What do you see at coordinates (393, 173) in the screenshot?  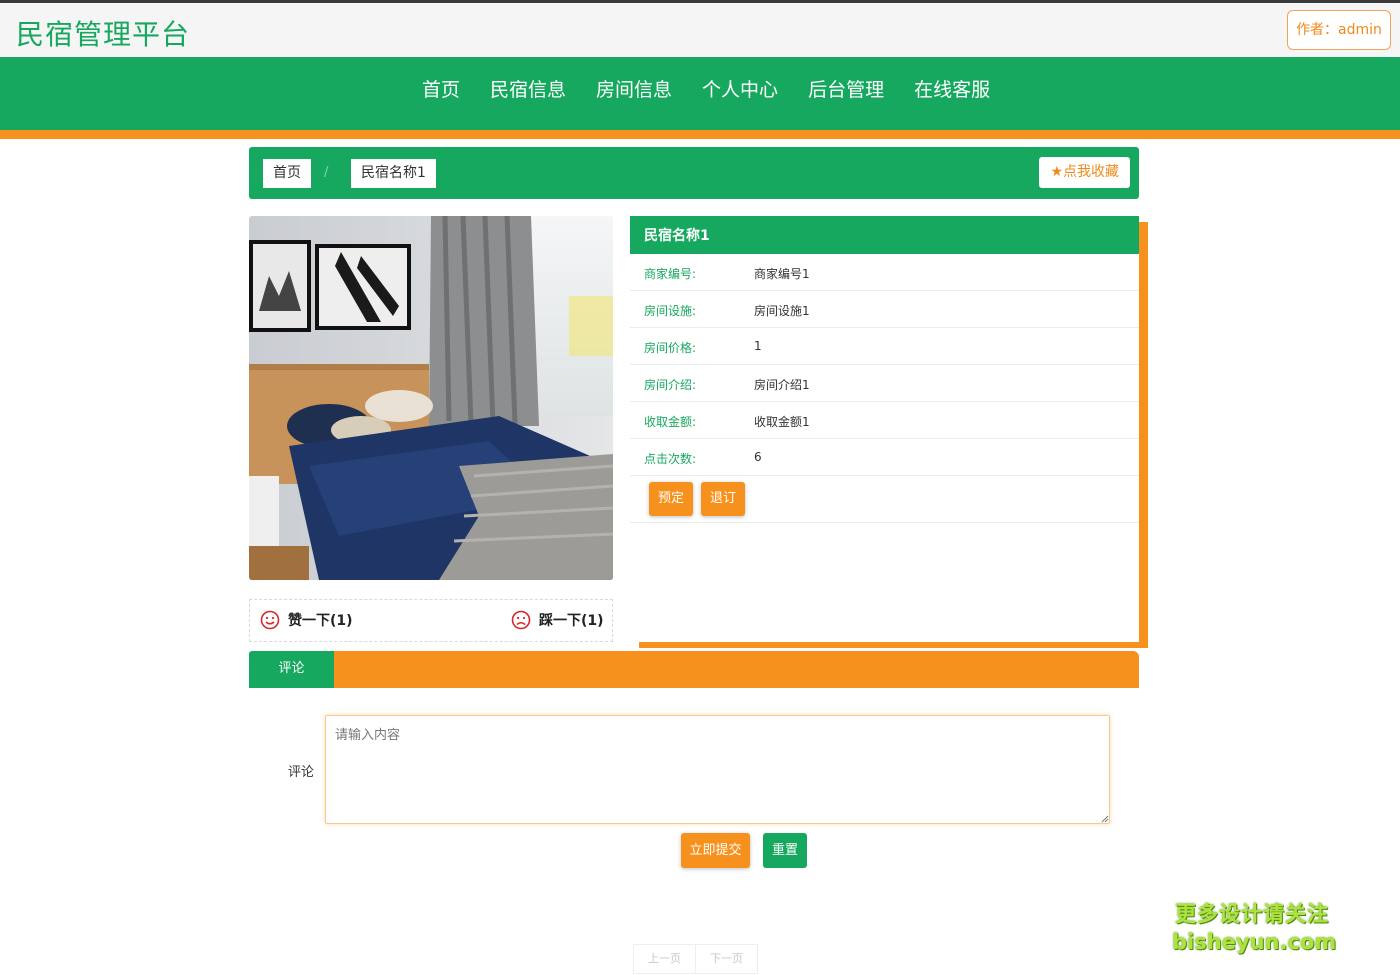 I see `breadcrumb-current: 民宿名称1` at bounding box center [393, 173].